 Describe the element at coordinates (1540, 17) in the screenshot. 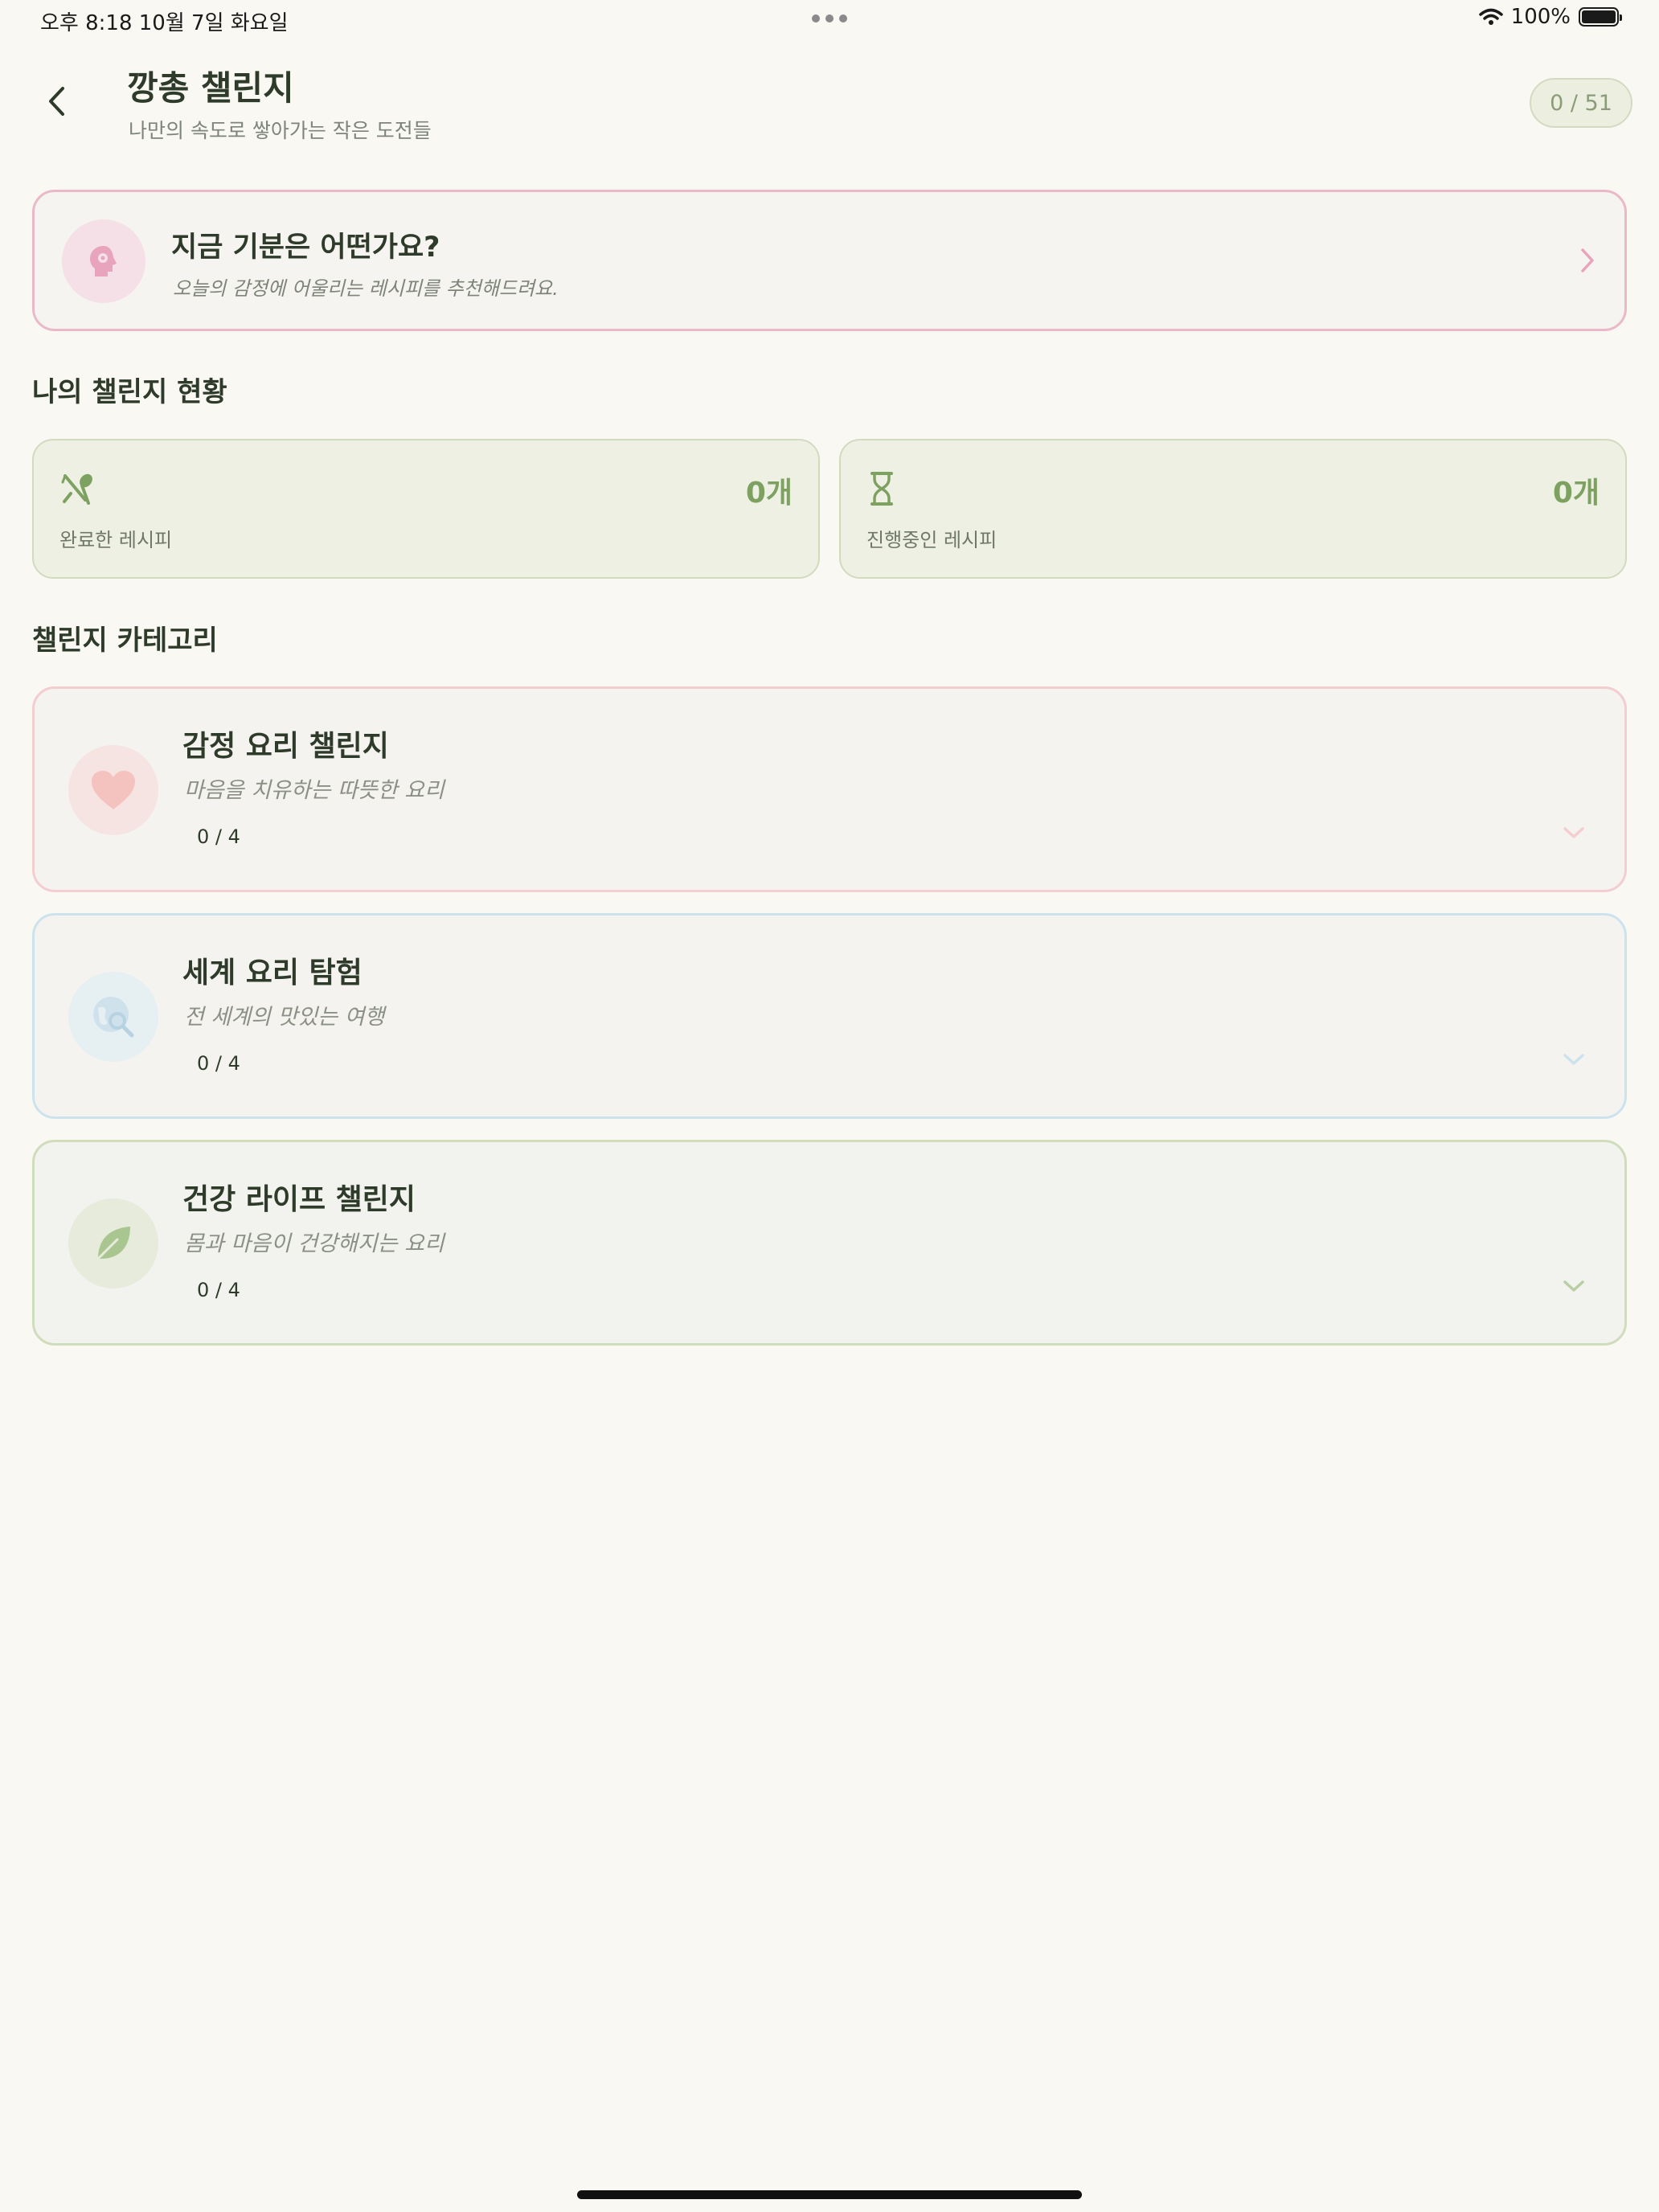

I see `battery-percent: 100%` at that location.